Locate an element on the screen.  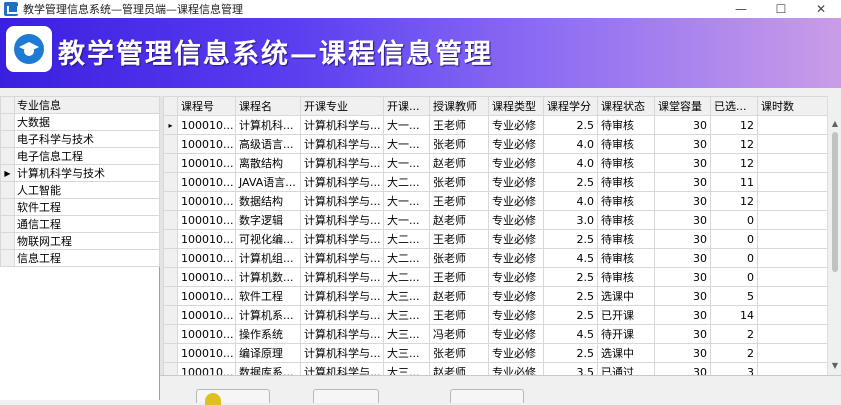
scroll-up-icon: ▲ is located at coordinates (834, 123).